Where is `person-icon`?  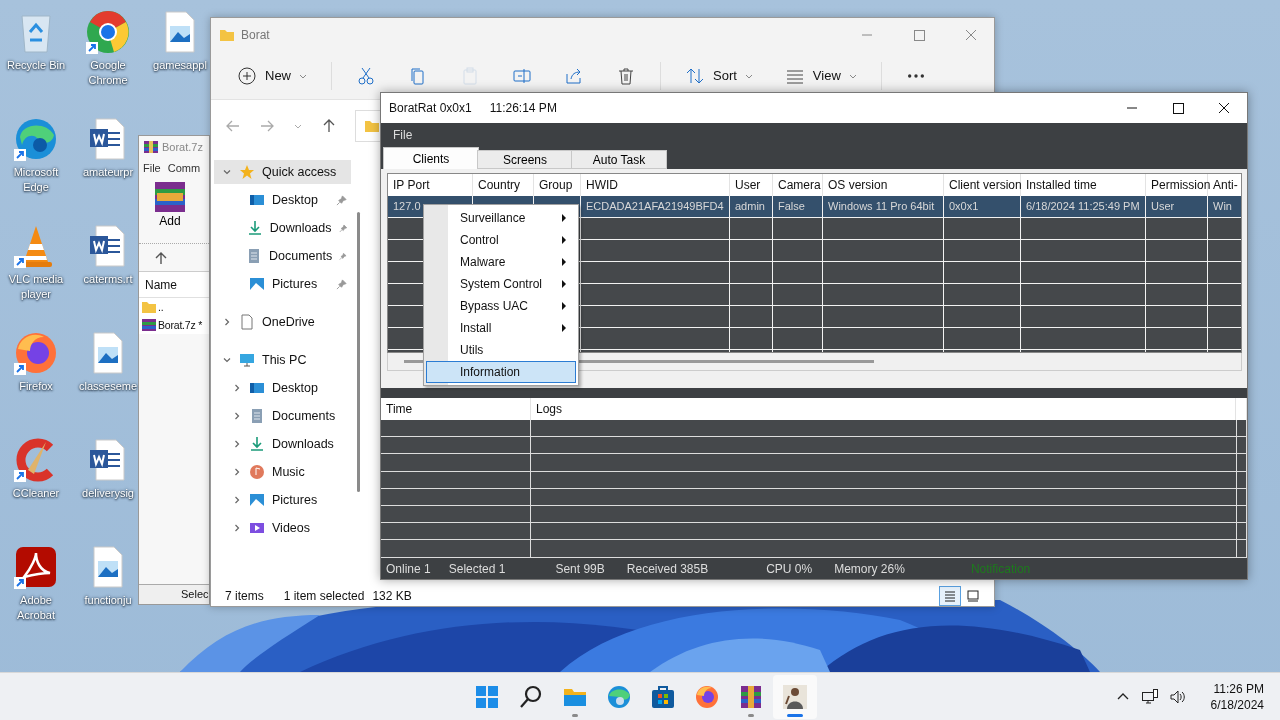
person-icon is located at coordinates (795, 697).